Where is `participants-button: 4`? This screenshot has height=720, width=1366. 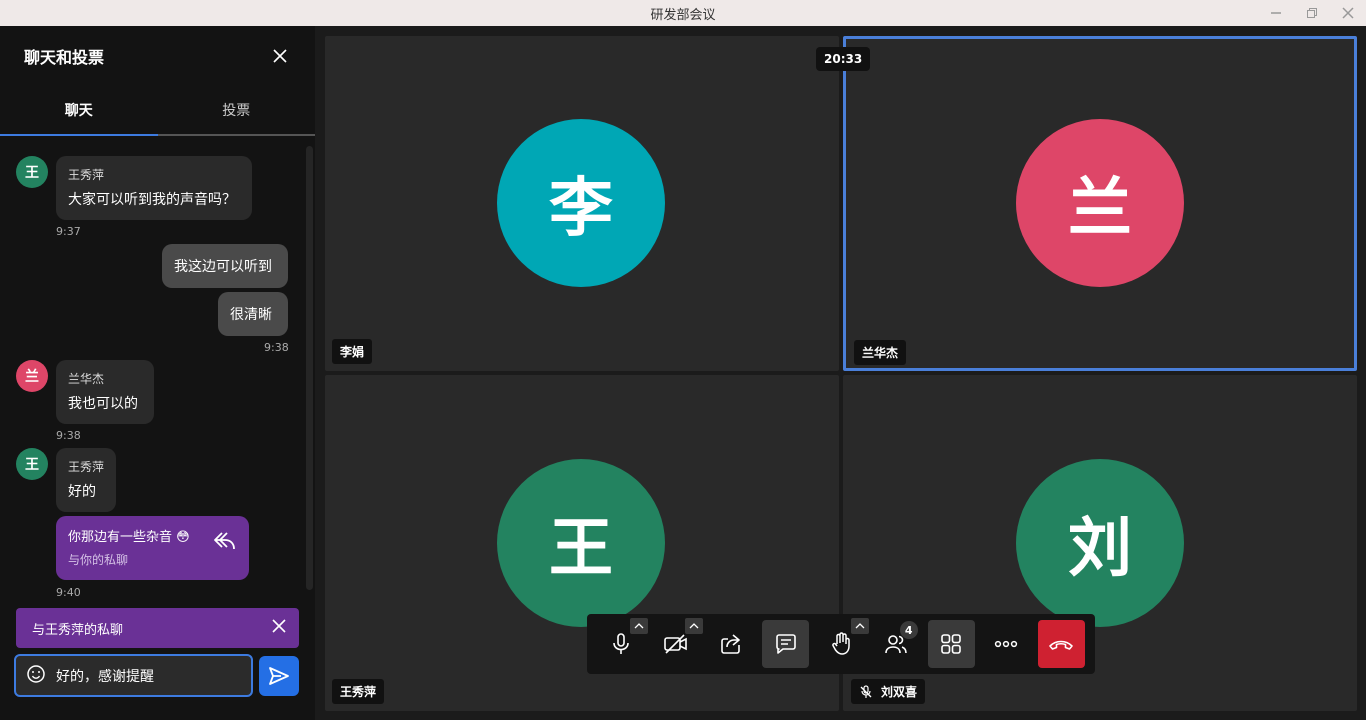 participants-button: 4 is located at coordinates (896, 644).